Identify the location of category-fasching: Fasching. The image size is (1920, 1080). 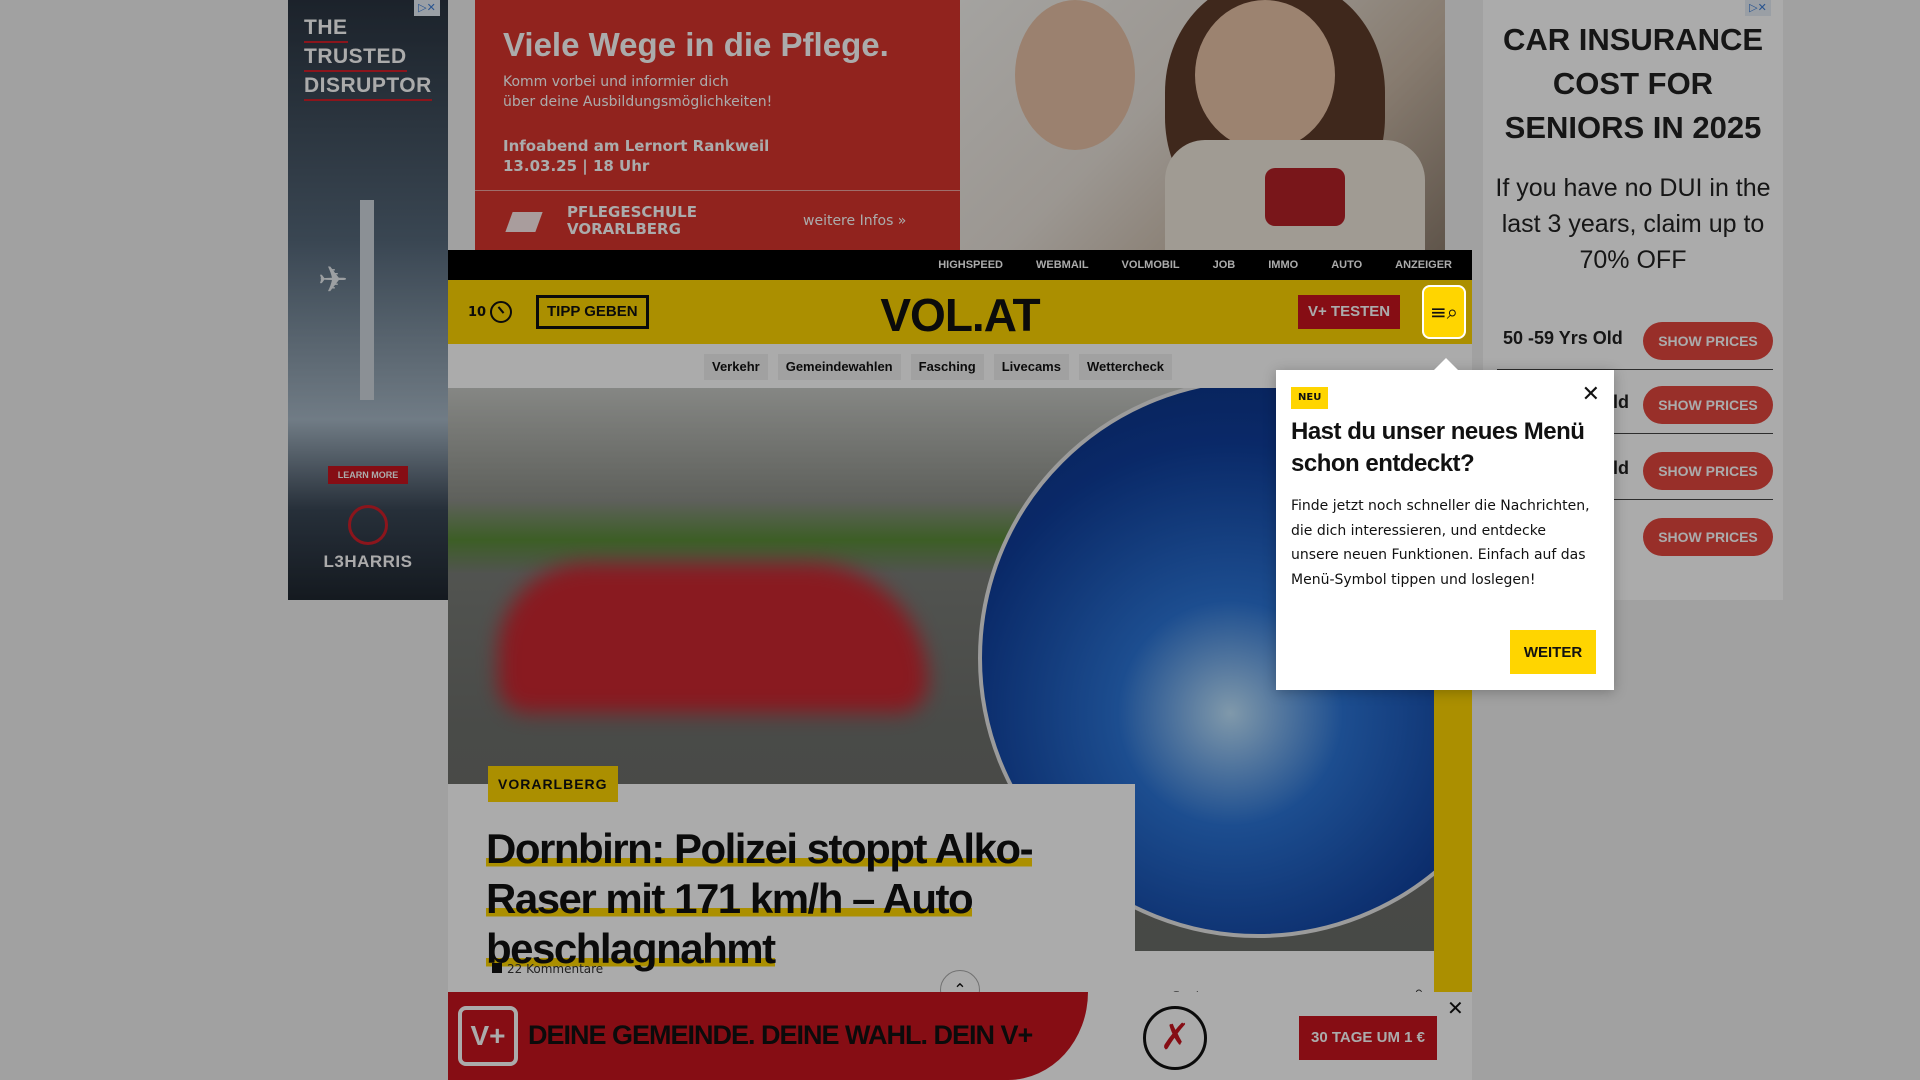
(947, 367).